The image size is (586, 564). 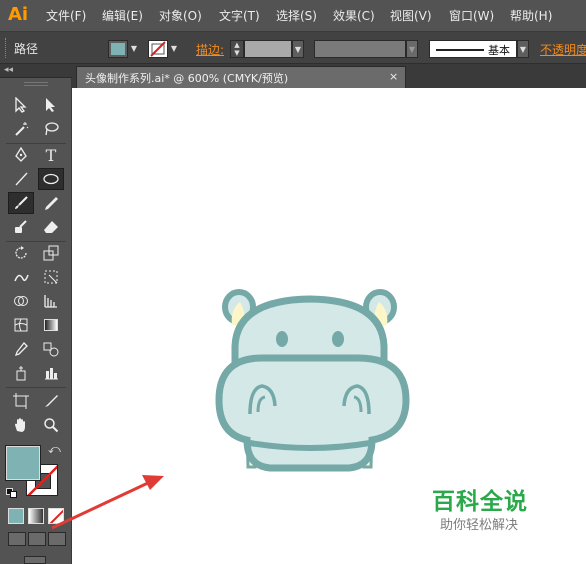 I want to click on panel-collapse-strip: ◂◂, so click(x=36, y=71).